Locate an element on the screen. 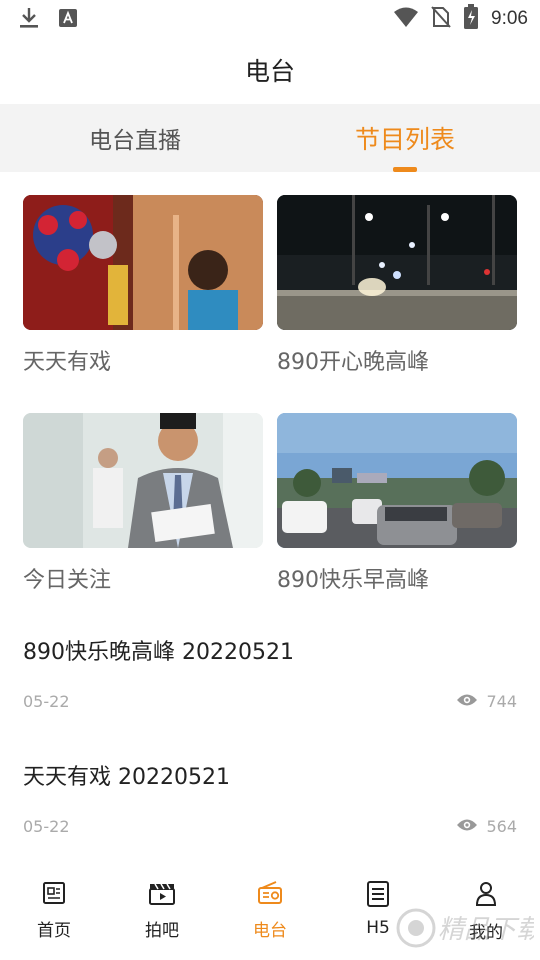 This screenshot has width=540, height=960. bottom-nav: 首页 拍吧 电台 H5 我的 精品下载 is located at coordinates (270, 916).